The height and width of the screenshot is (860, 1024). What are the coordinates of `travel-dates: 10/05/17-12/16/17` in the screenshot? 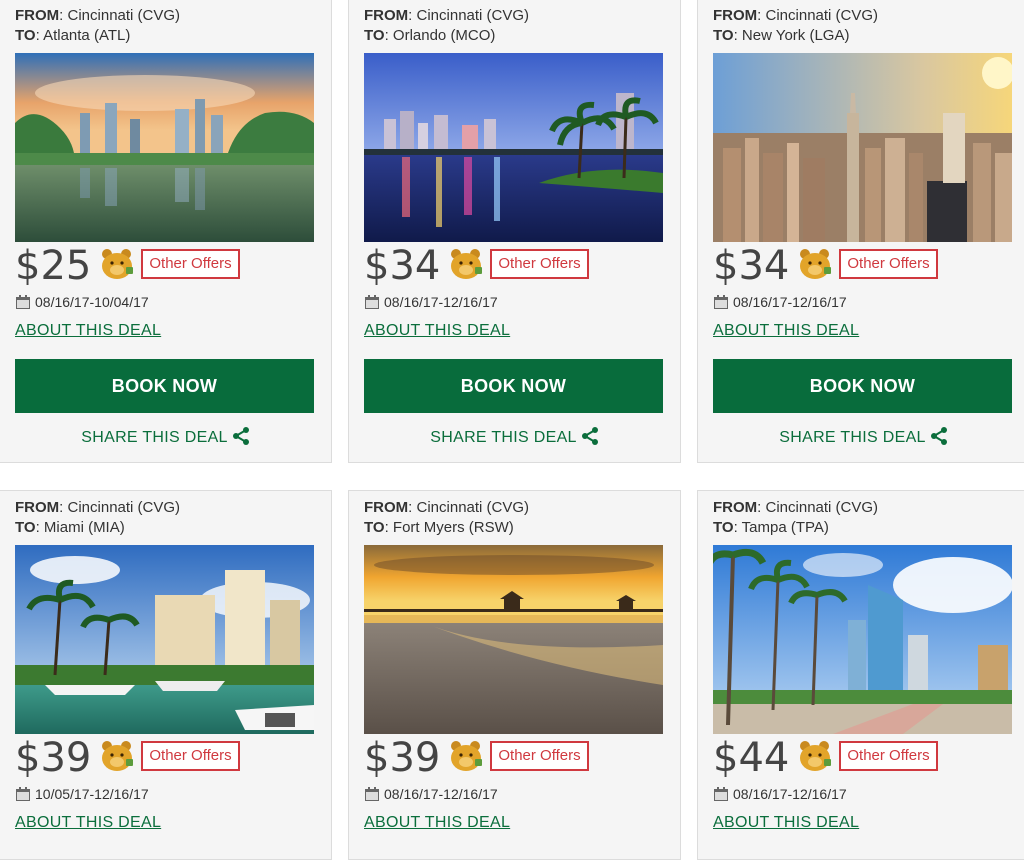 It's located at (82, 794).